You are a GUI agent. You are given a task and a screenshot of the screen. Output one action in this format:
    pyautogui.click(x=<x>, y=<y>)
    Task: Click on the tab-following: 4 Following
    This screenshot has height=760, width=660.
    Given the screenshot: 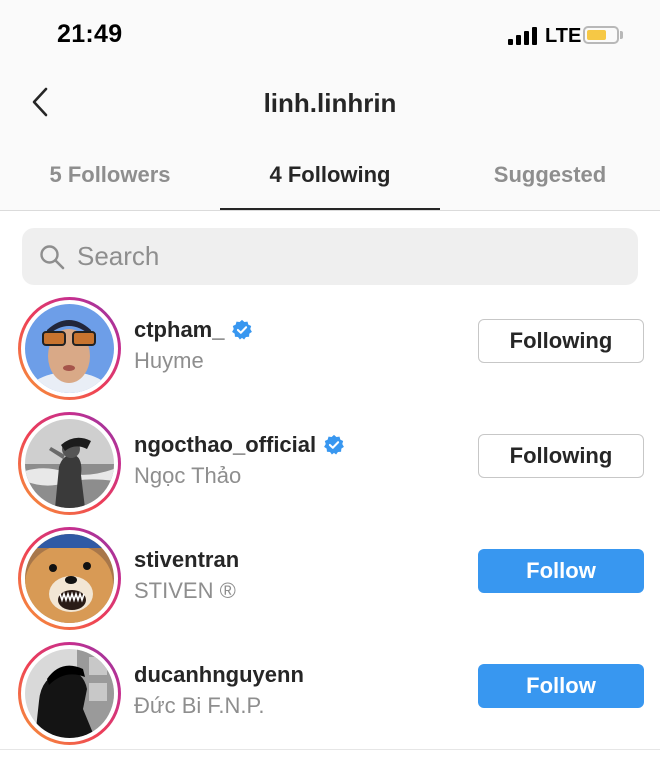 What is the action you would take?
    pyautogui.click(x=330, y=175)
    